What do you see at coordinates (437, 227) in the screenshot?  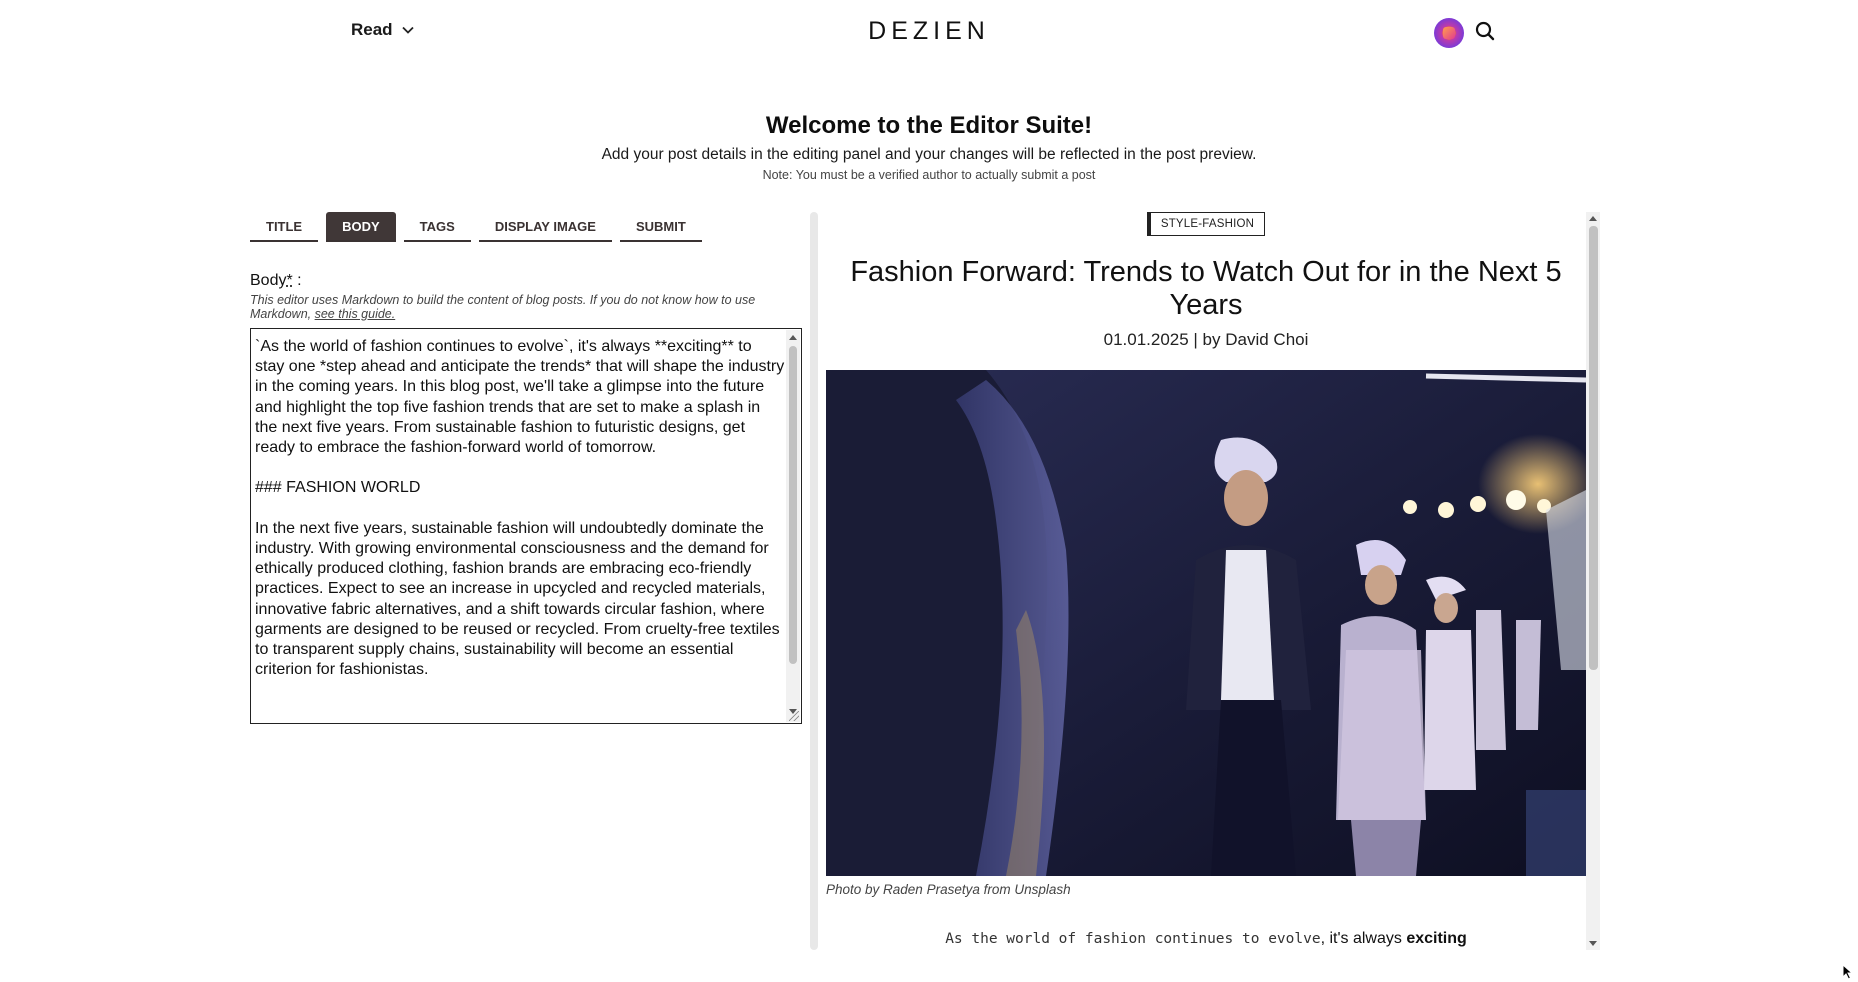 I see `tab-tags: TAGS` at bounding box center [437, 227].